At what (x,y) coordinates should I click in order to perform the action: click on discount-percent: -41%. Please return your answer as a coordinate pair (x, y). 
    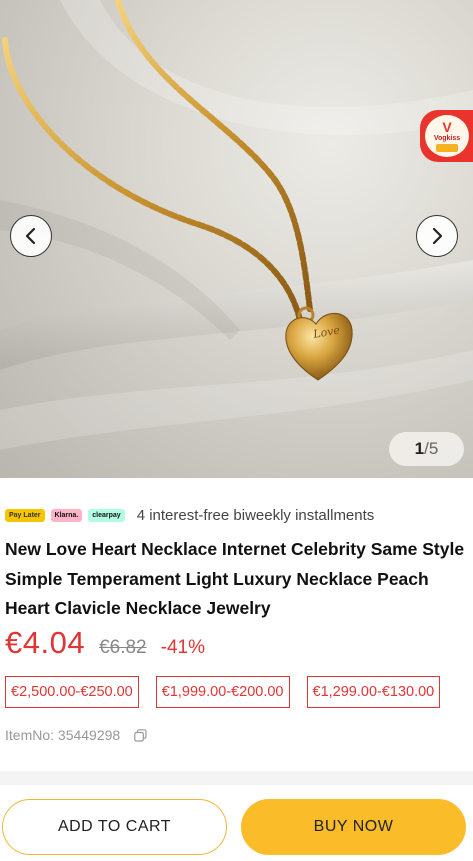
    Looking at the image, I should click on (182, 647).